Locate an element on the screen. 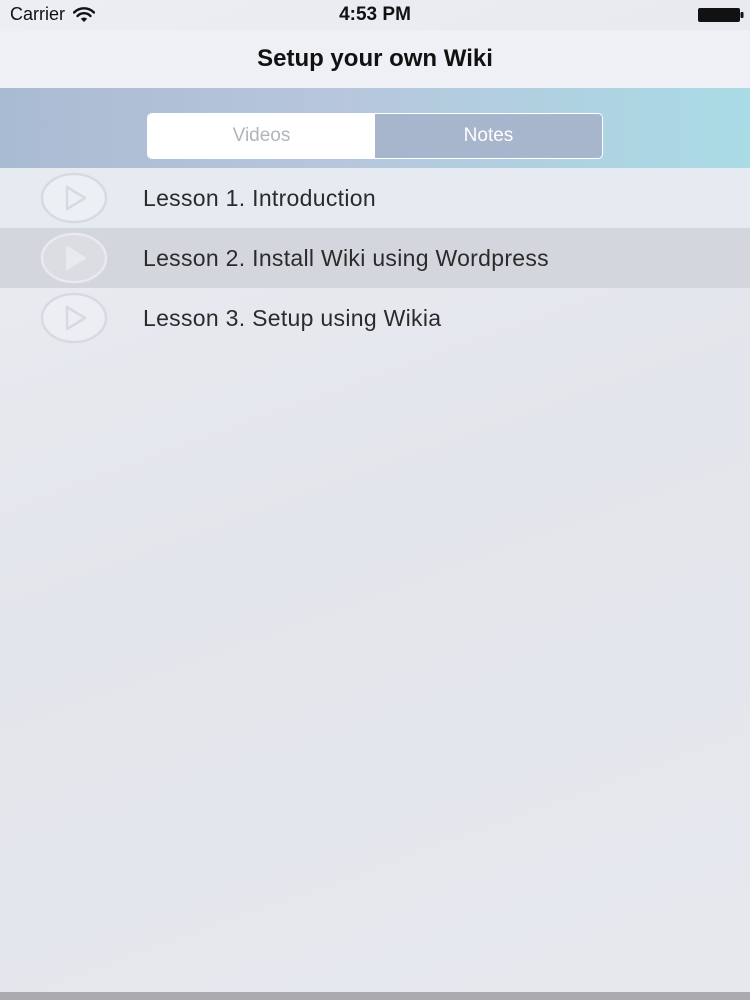  status-bar: Carrier 4:53 PM is located at coordinates (375, 15).